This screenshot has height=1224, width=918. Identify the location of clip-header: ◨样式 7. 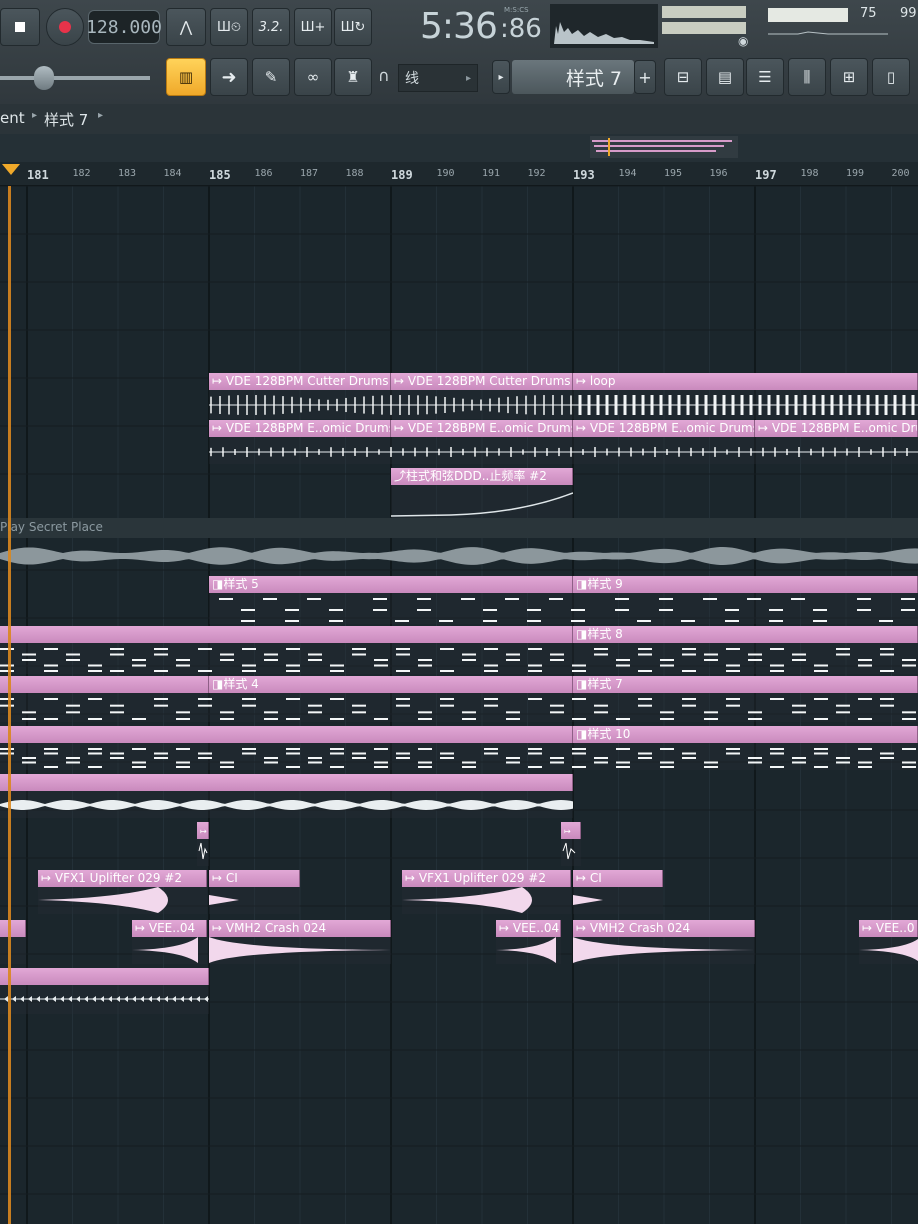
(745, 684).